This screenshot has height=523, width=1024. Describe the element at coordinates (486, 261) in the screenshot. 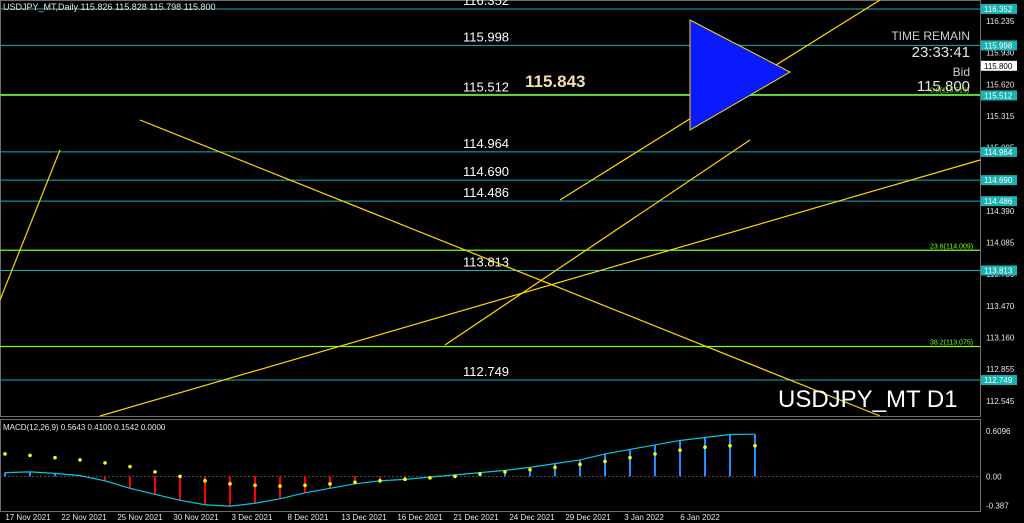

I see `price-level-label-6: 113.813` at that location.